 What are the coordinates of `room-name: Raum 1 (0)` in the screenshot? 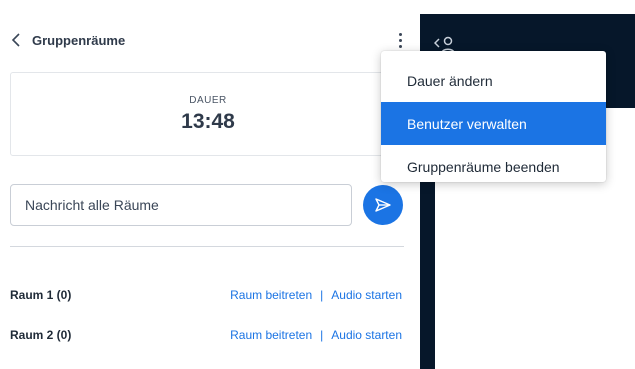 It's located at (41, 295).